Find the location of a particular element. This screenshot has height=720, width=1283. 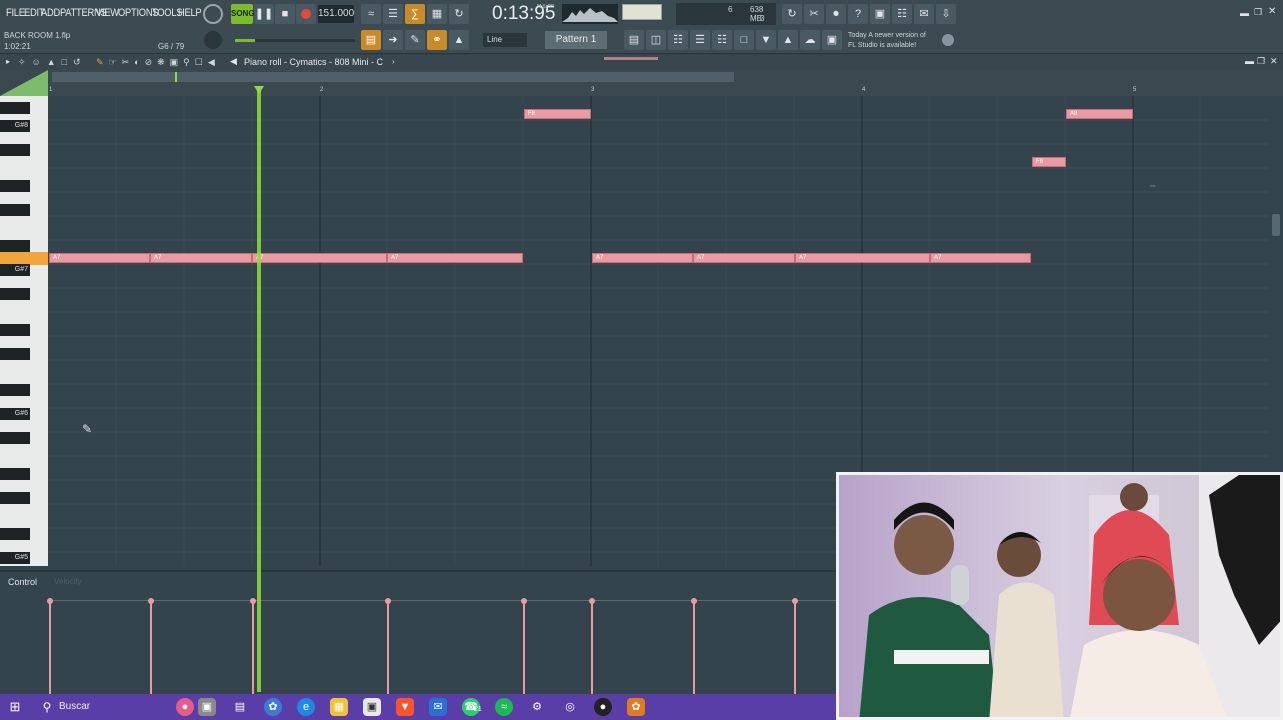

record-button is located at coordinates (306, 14).